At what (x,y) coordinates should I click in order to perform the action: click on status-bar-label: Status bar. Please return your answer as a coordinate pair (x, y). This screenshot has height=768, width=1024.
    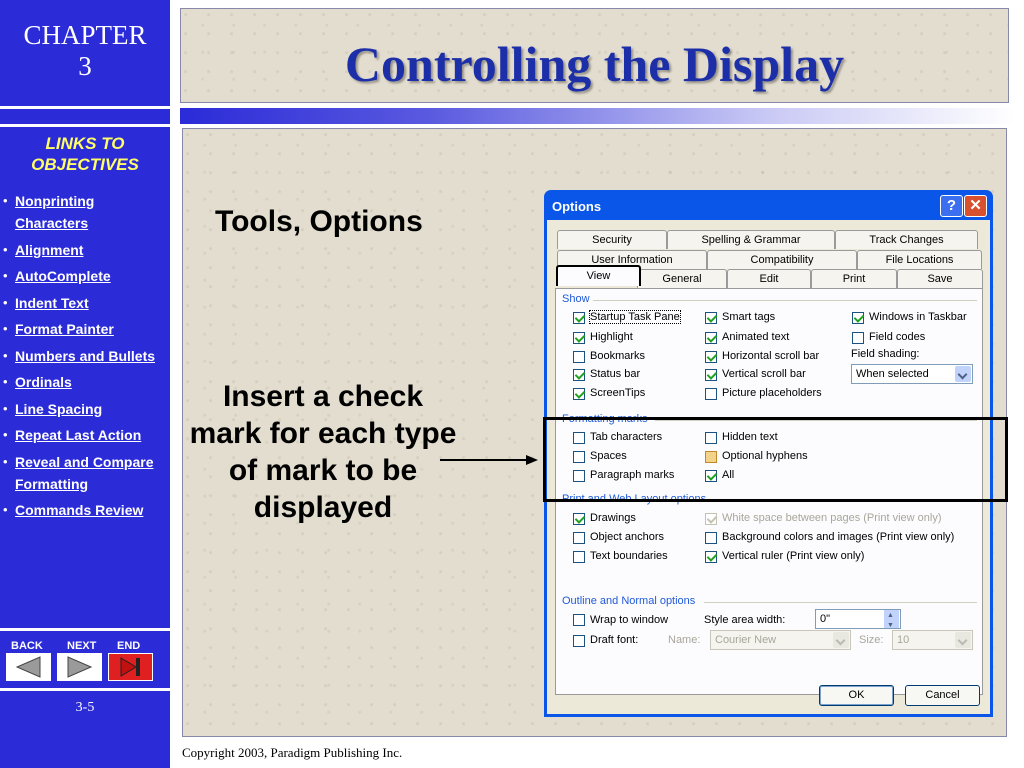
    Looking at the image, I should click on (615, 374).